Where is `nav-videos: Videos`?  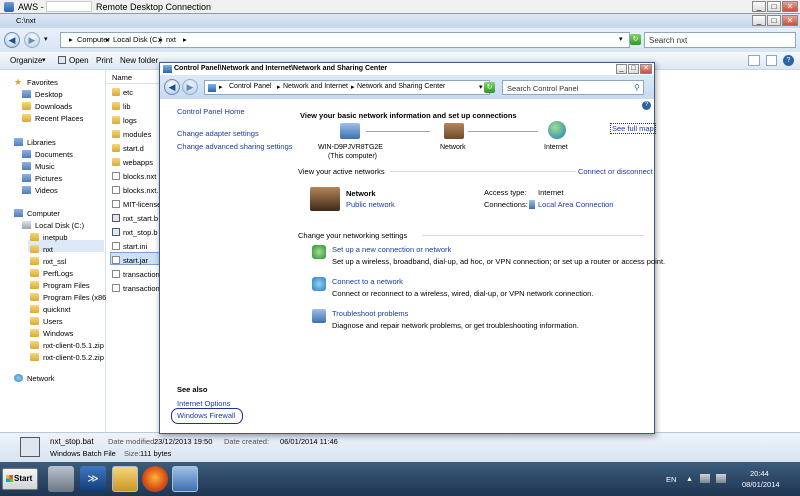 nav-videos: Videos is located at coordinates (40, 190).